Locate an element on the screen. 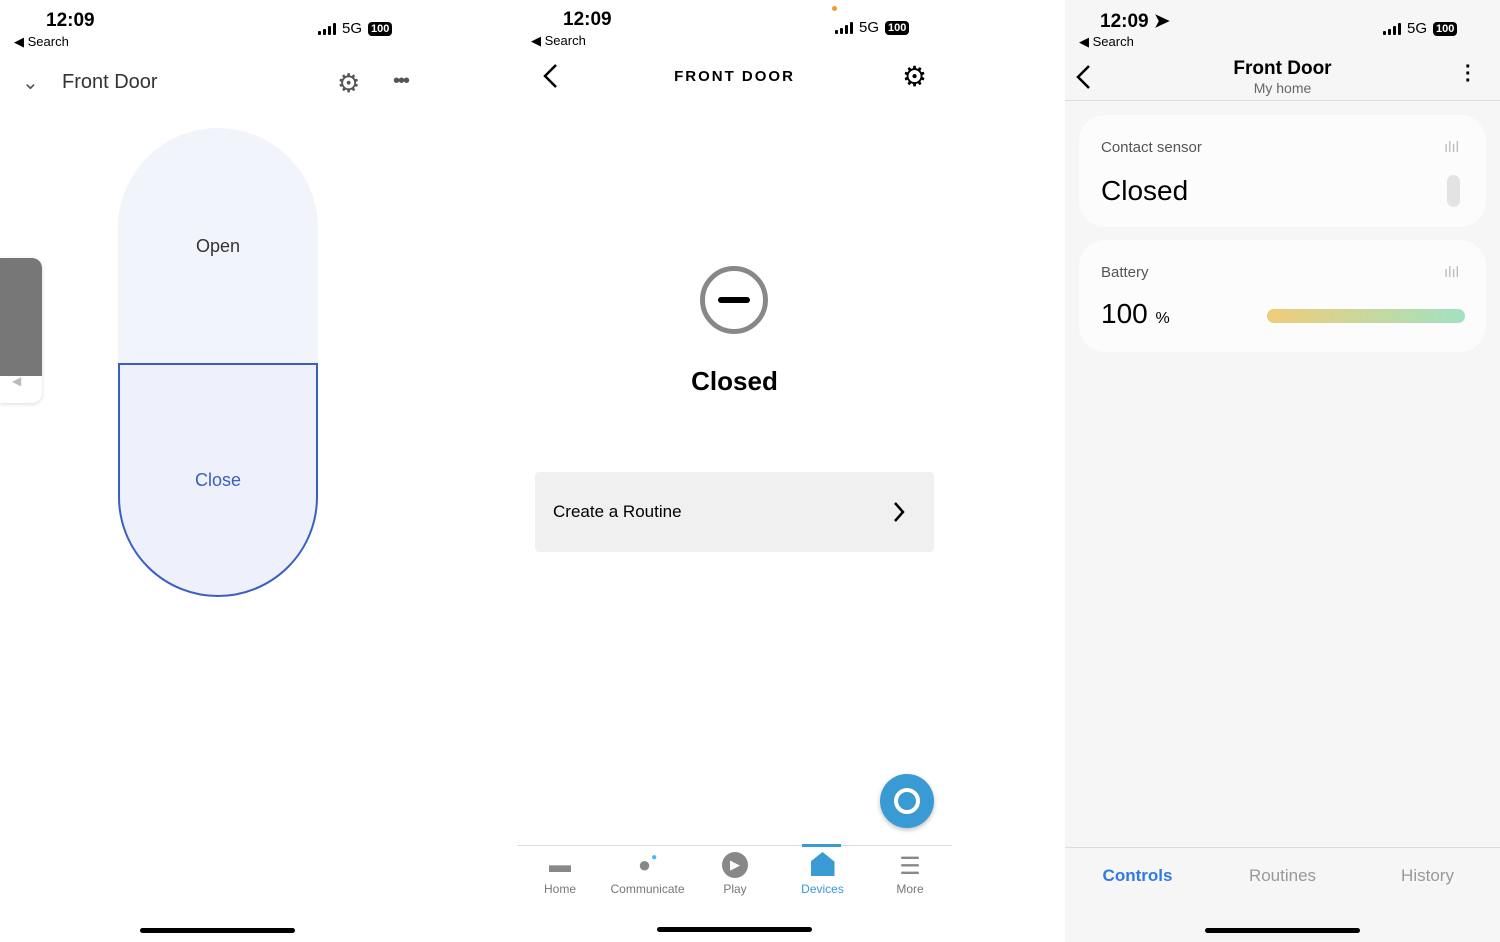  nav-communicate: ●● Communicate is located at coordinates (648, 874).